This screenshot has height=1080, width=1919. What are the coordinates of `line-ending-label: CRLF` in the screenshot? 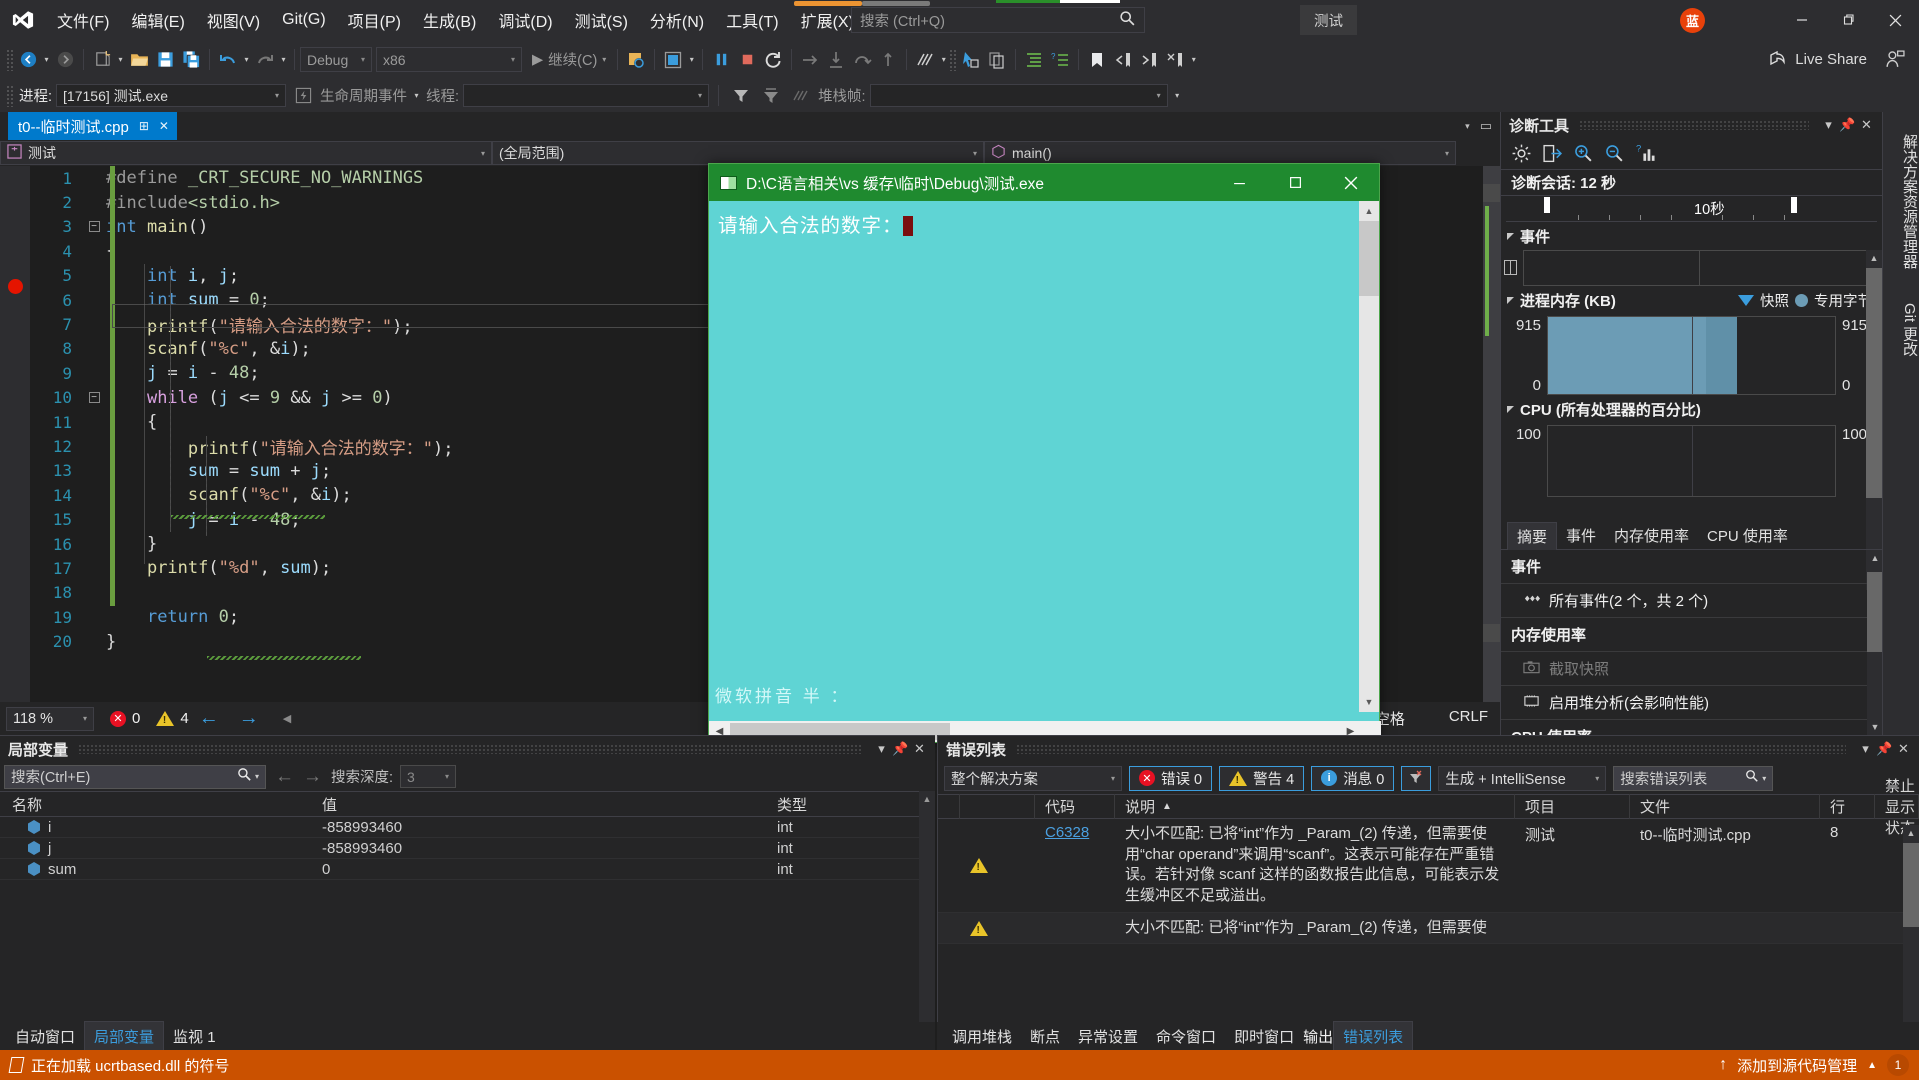 It's located at (1468, 718).